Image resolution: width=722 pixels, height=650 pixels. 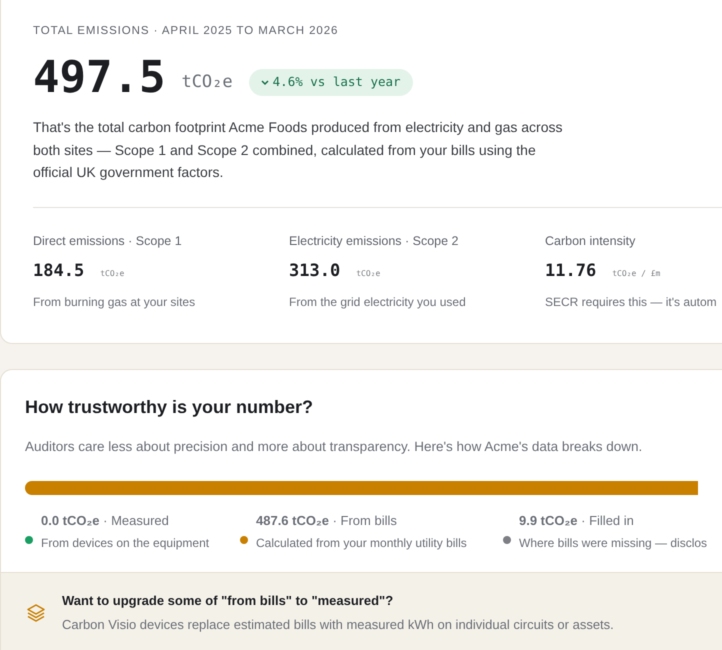 I want to click on legend-note: From devices on the equipment, so click(x=125, y=543).